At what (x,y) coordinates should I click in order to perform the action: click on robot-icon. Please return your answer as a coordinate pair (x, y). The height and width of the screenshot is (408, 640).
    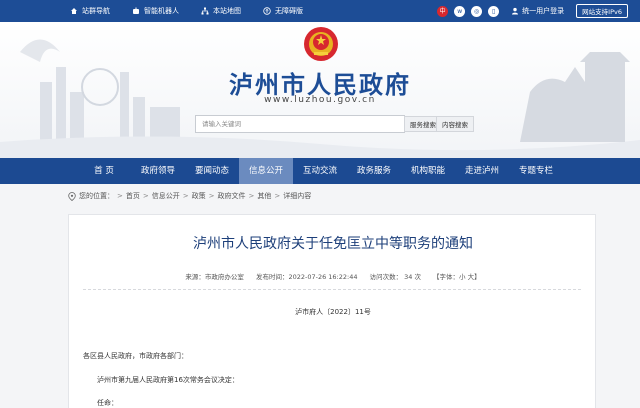
    Looking at the image, I should click on (136, 10).